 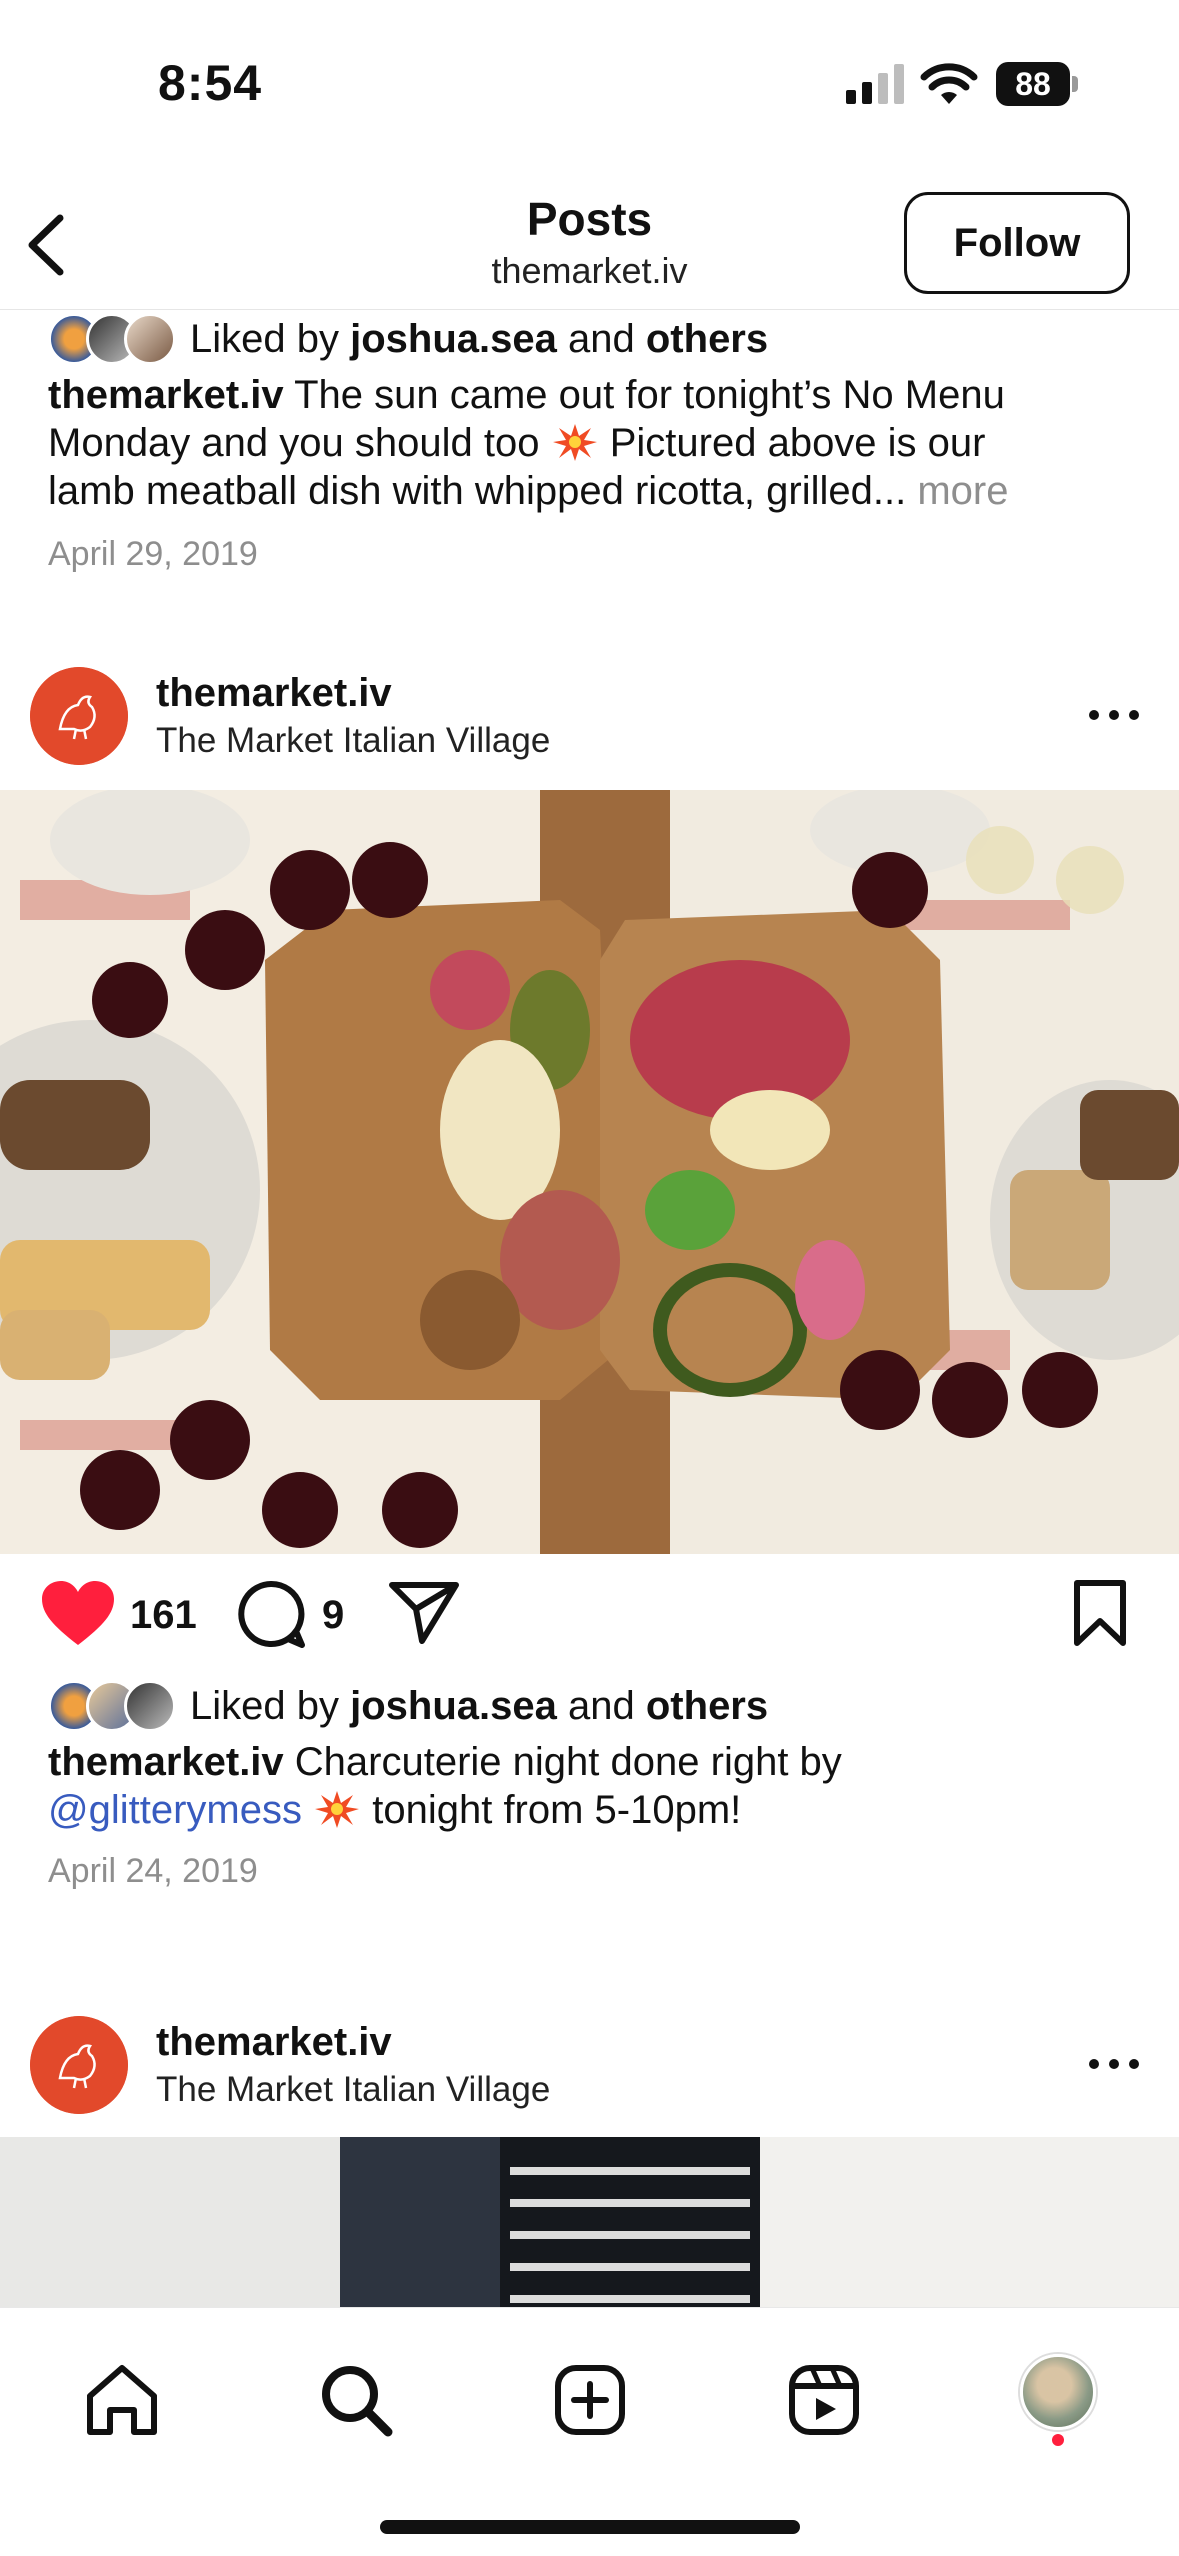 What do you see at coordinates (1058, 2440) in the screenshot?
I see `notification-dot` at bounding box center [1058, 2440].